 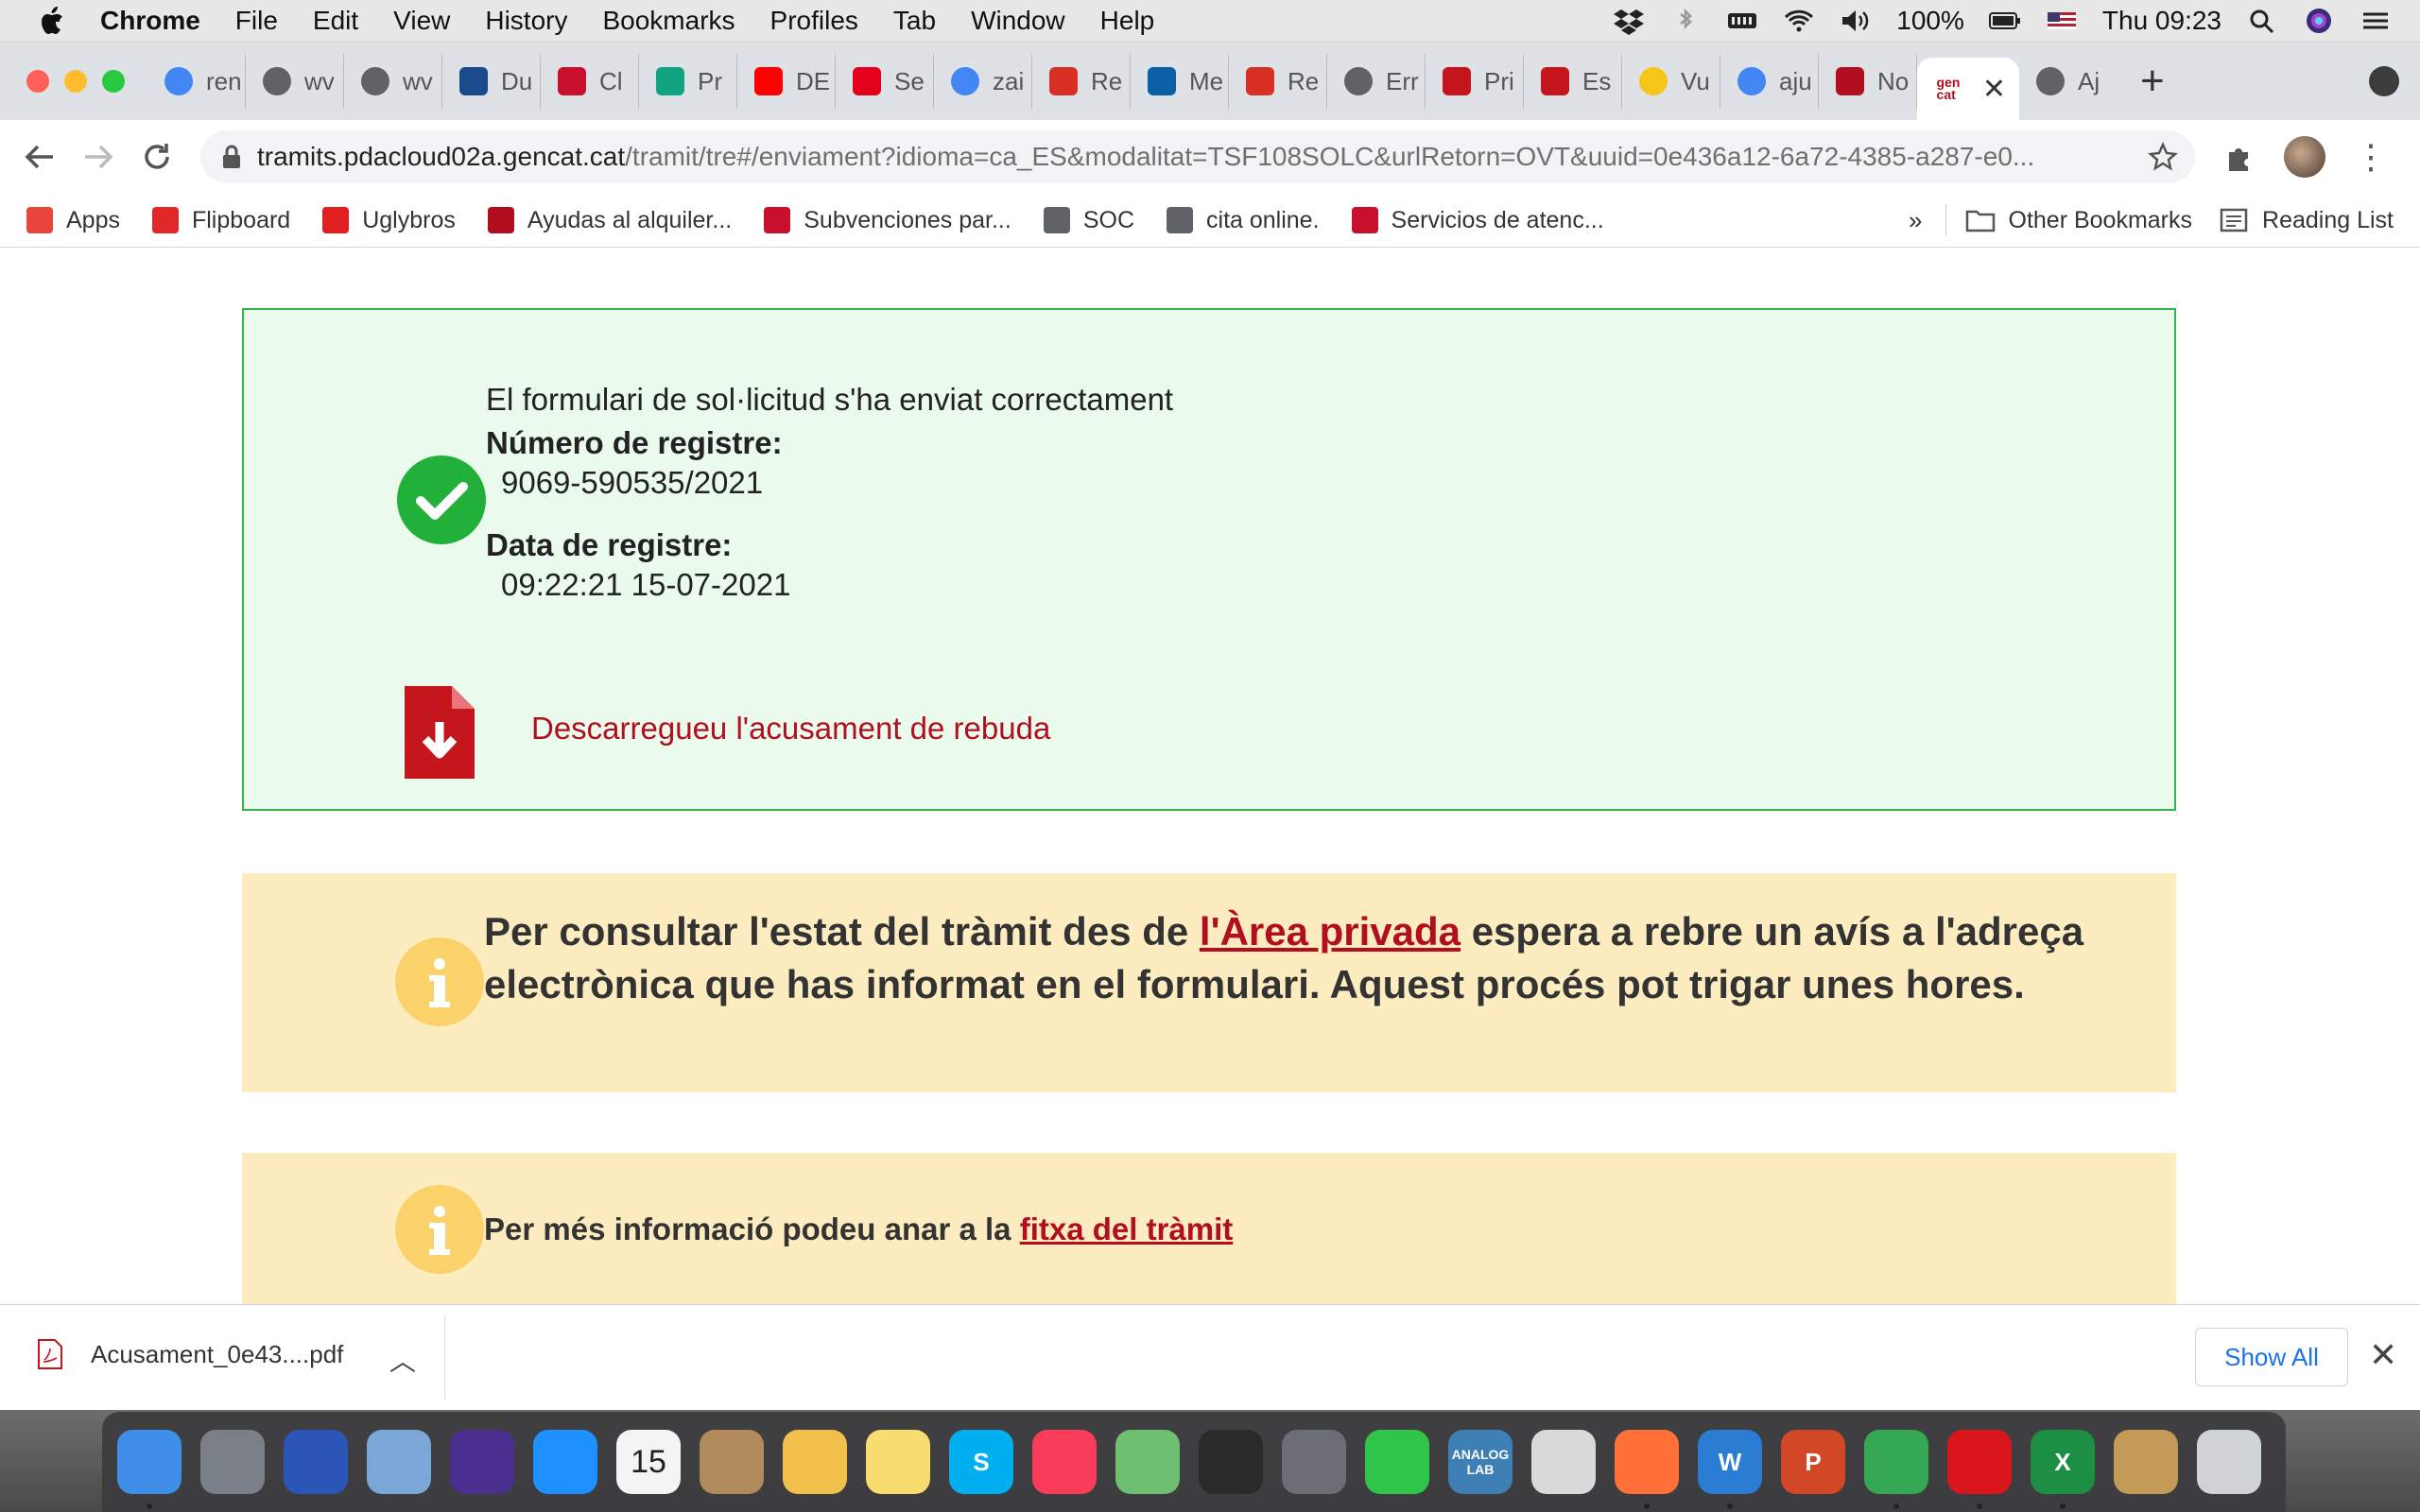 I want to click on extensions-puzzle-icon, so click(x=2239, y=157).